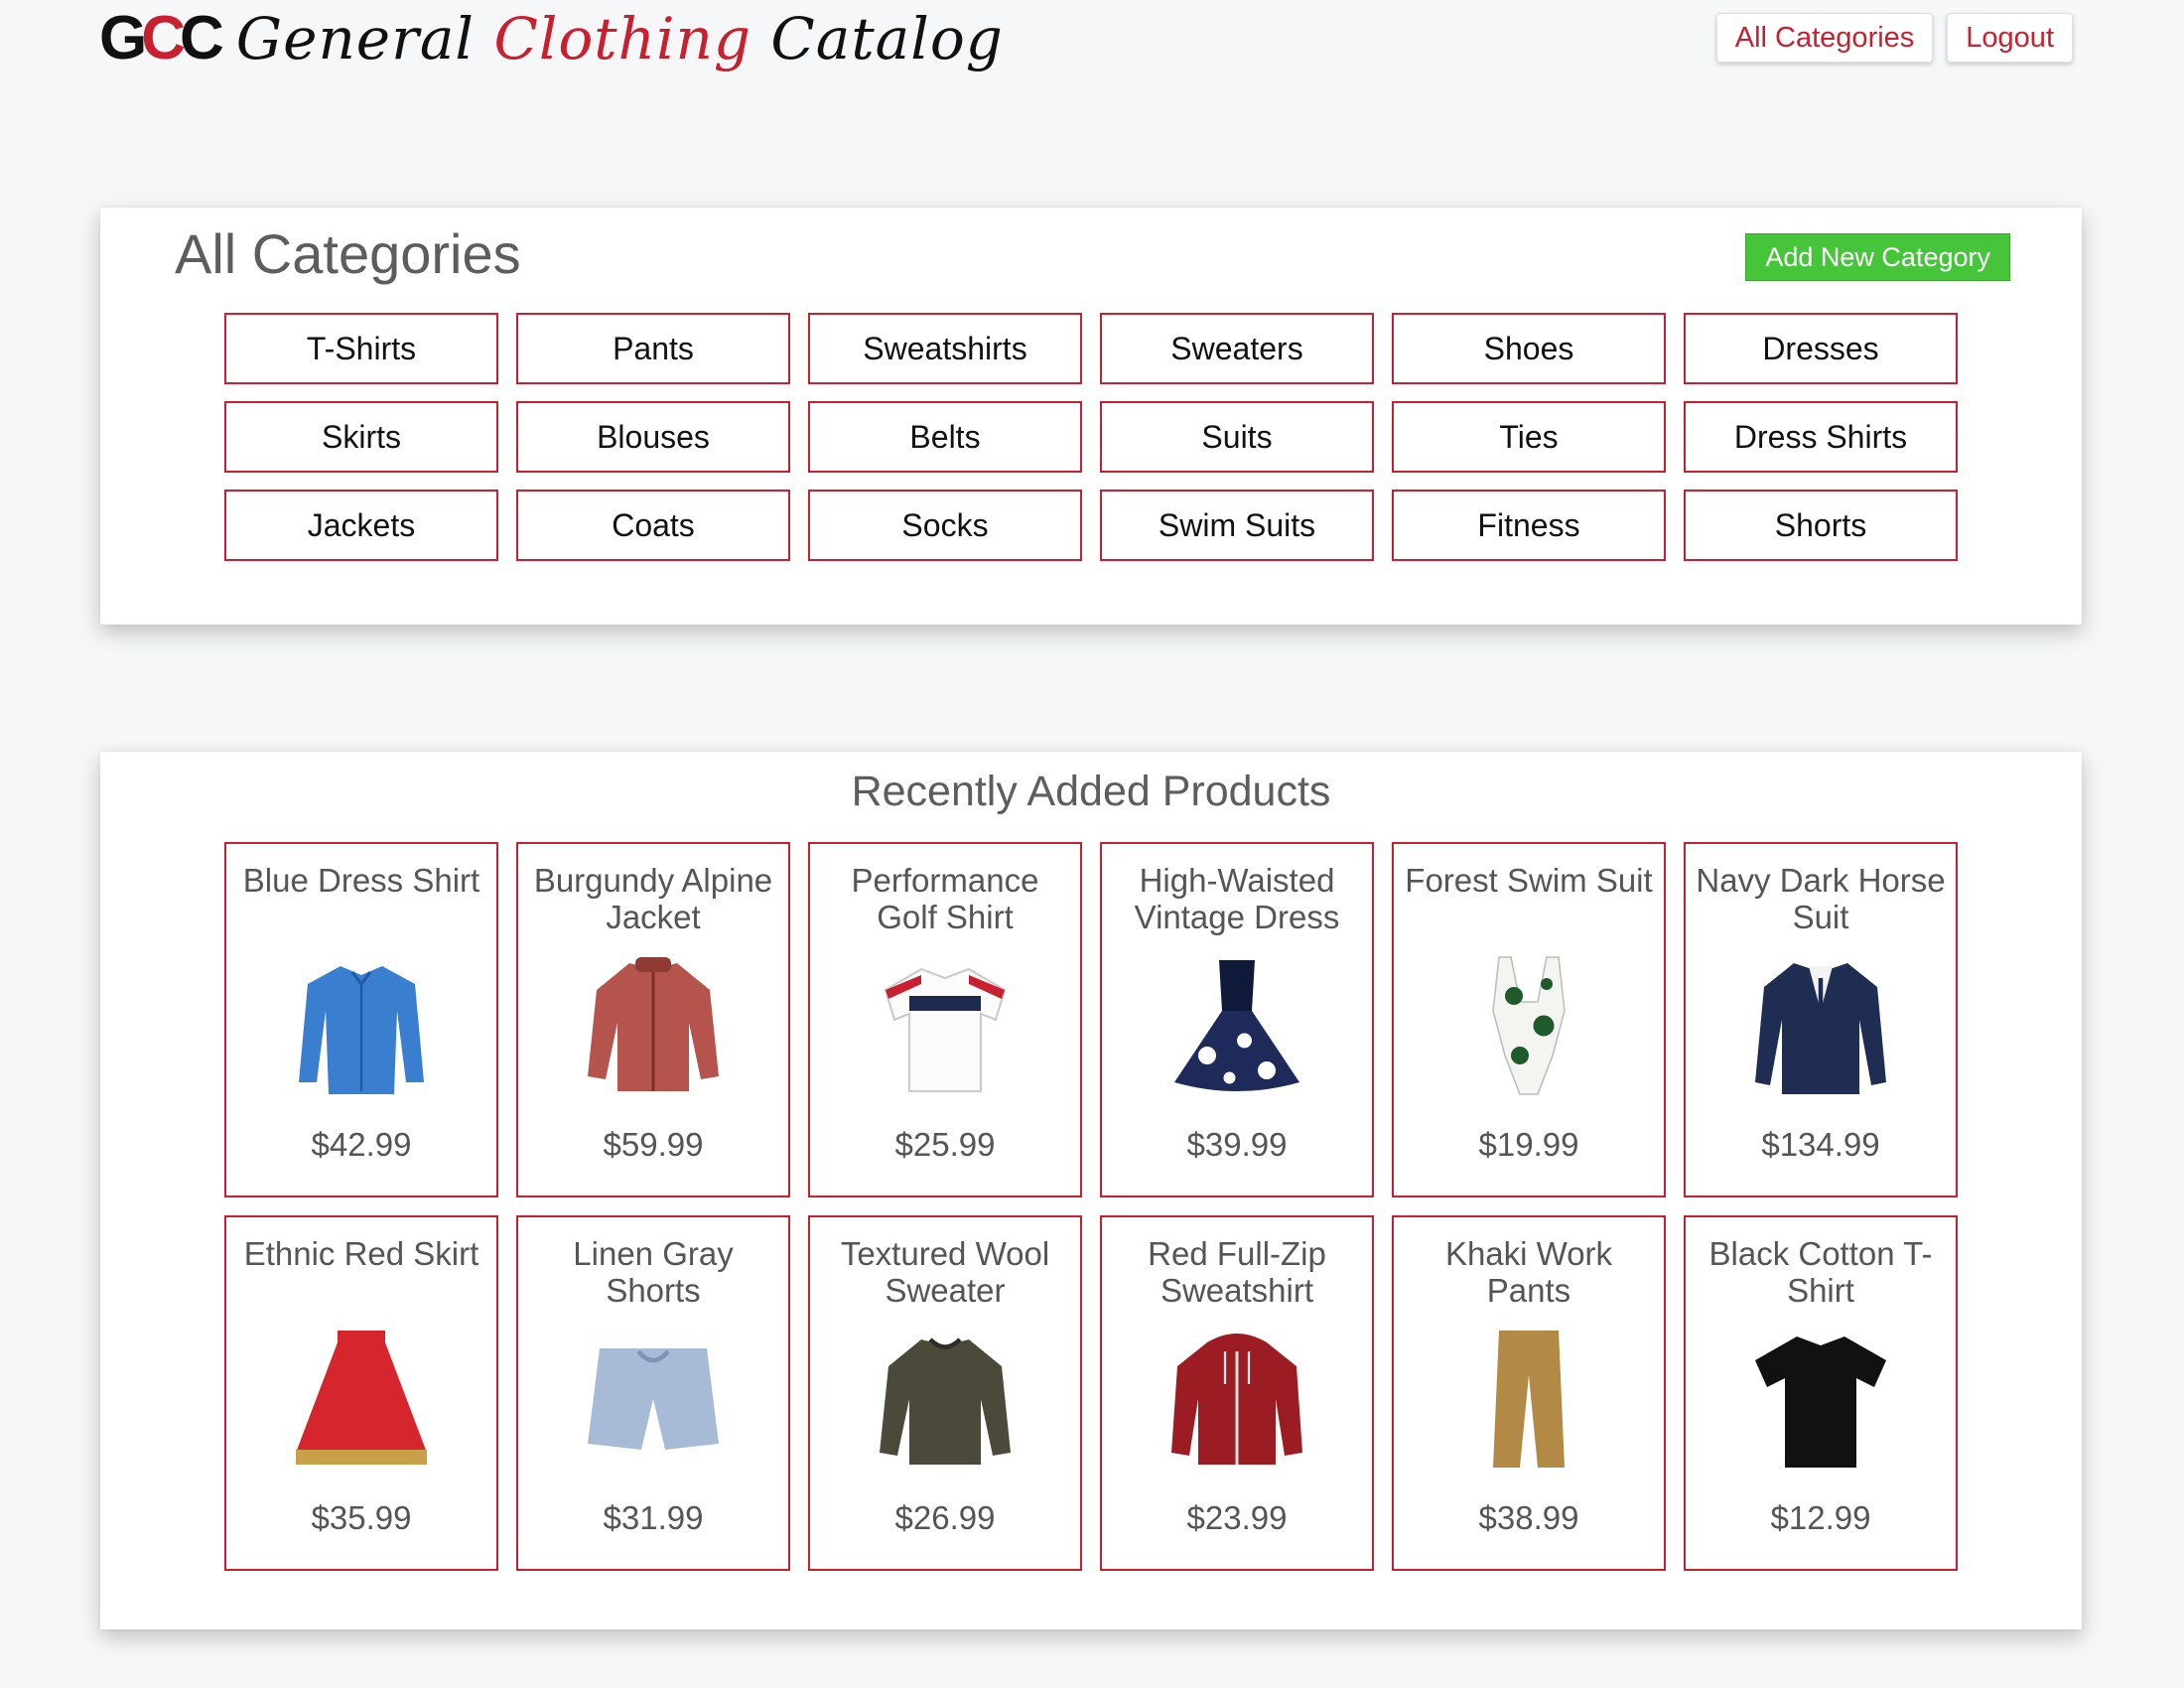 Image resolution: width=2184 pixels, height=1688 pixels. Describe the element at coordinates (161, 38) in the screenshot. I see `logo-mark: GCC` at that location.